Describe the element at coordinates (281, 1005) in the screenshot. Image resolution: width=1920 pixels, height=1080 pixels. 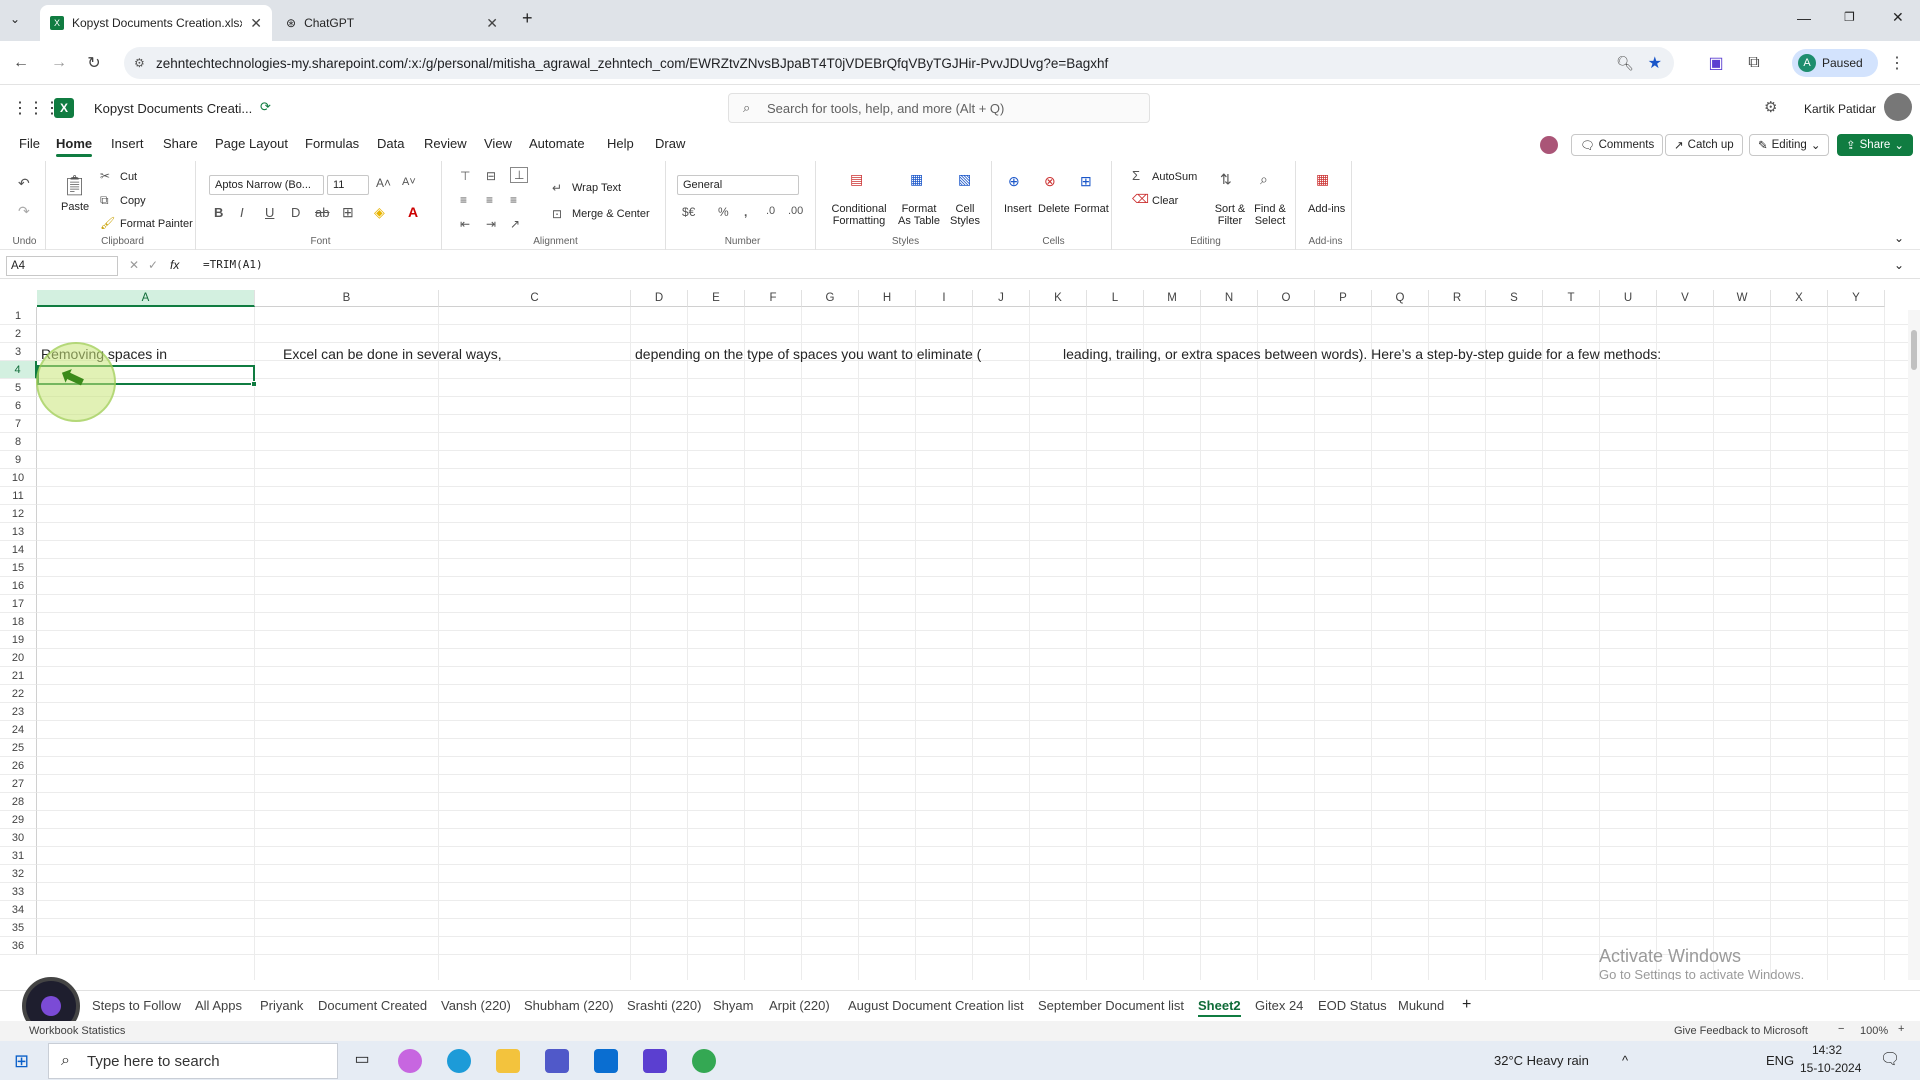
I see `sheet-tab: Priyank` at that location.